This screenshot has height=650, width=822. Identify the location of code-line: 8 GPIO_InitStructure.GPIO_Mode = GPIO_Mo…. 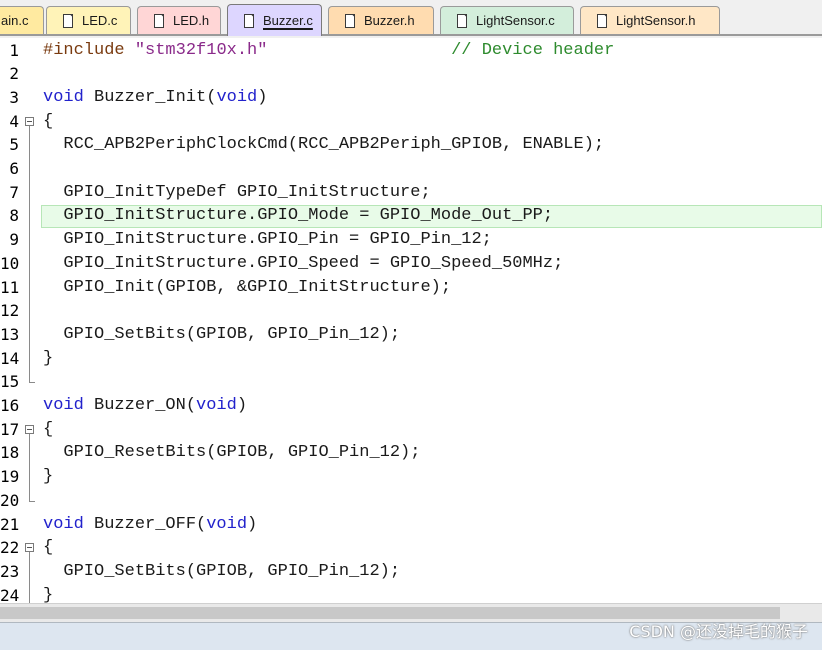
(411, 216).